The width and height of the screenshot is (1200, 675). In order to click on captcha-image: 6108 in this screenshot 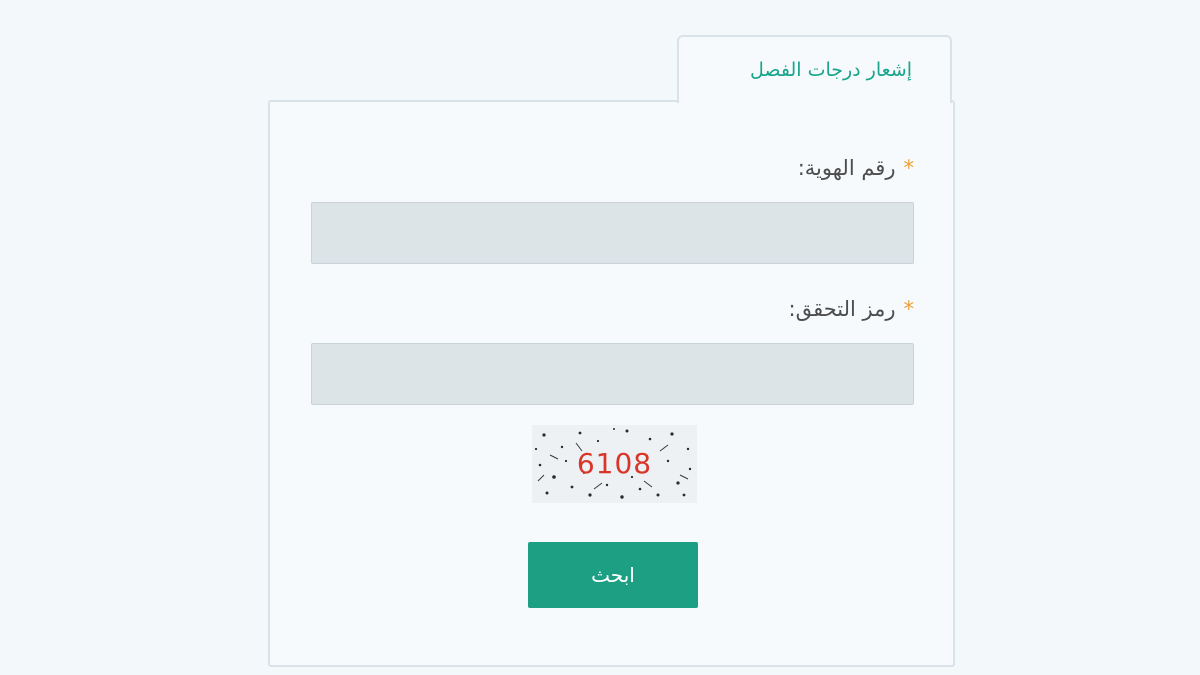, I will do `click(614, 464)`.